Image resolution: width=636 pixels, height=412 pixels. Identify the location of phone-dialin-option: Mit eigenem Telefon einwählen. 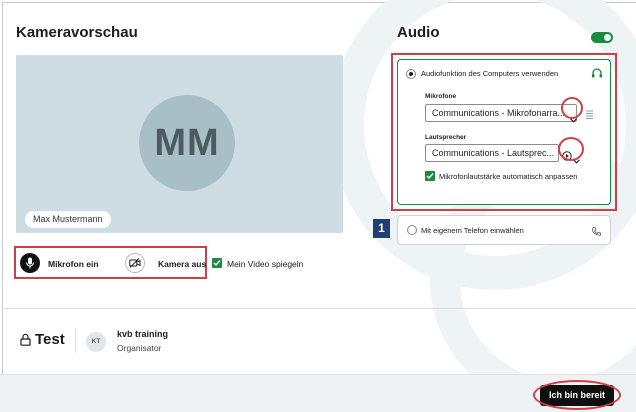
(504, 230).